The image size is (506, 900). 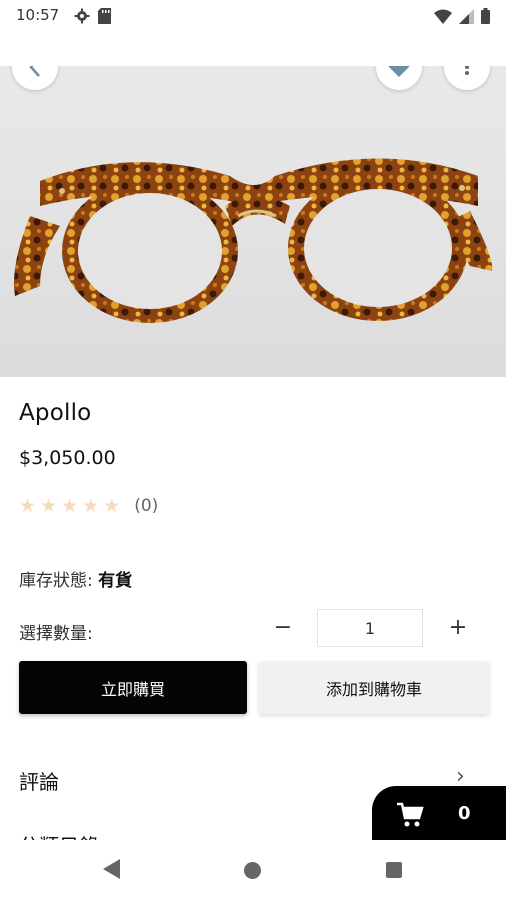 What do you see at coordinates (38, 15) in the screenshot?
I see `status-time: 10:57` at bounding box center [38, 15].